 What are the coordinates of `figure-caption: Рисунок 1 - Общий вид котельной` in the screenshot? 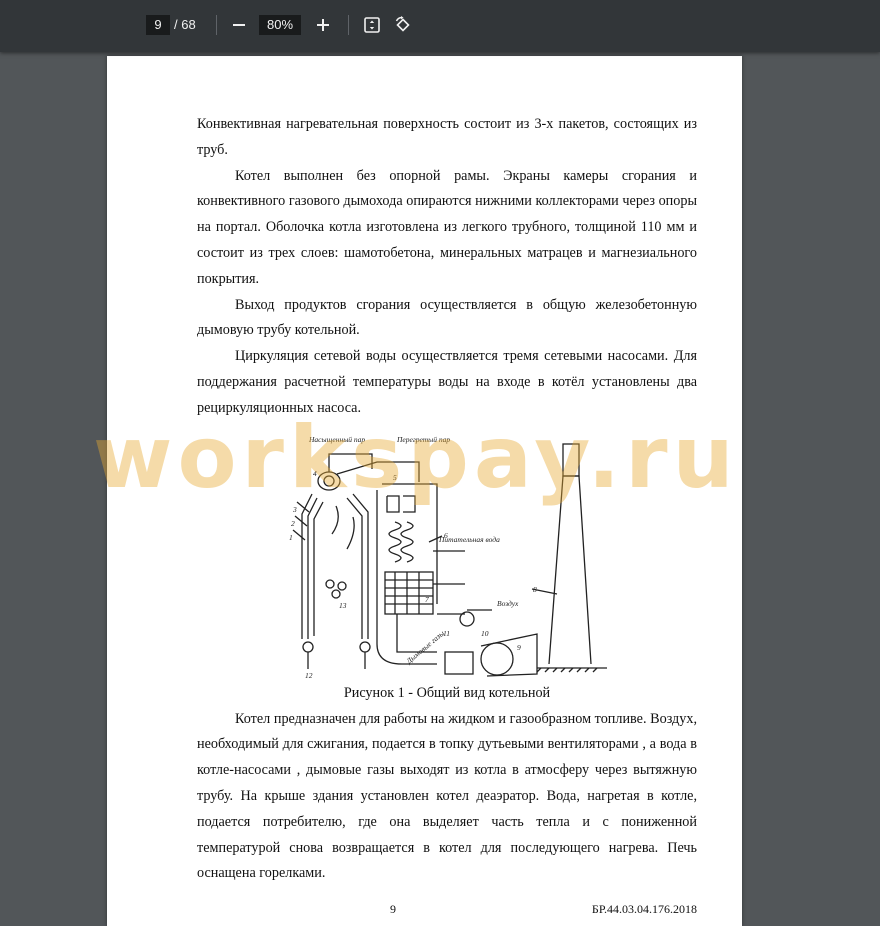 It's located at (447, 692).